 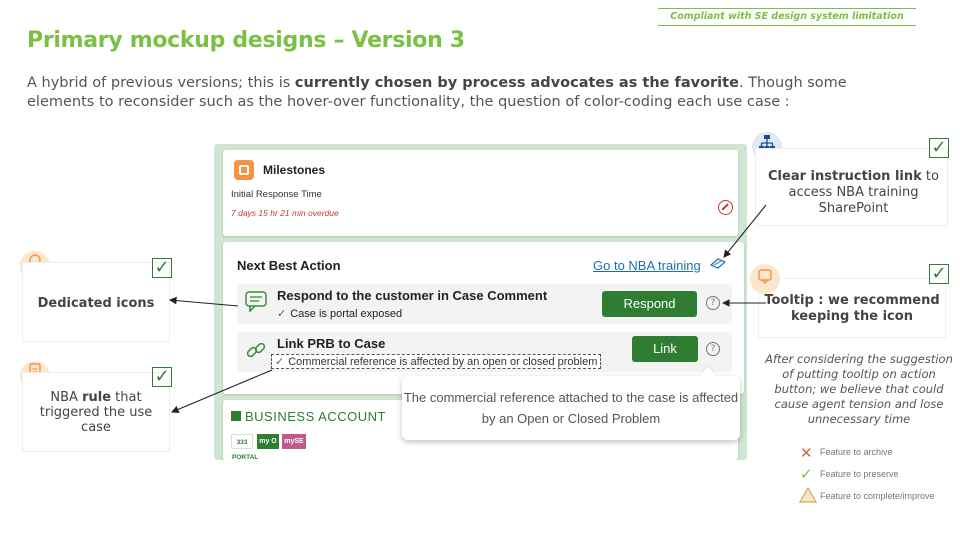 What do you see at coordinates (877, 496) in the screenshot?
I see `legend-improve: Feature to complete/improve` at bounding box center [877, 496].